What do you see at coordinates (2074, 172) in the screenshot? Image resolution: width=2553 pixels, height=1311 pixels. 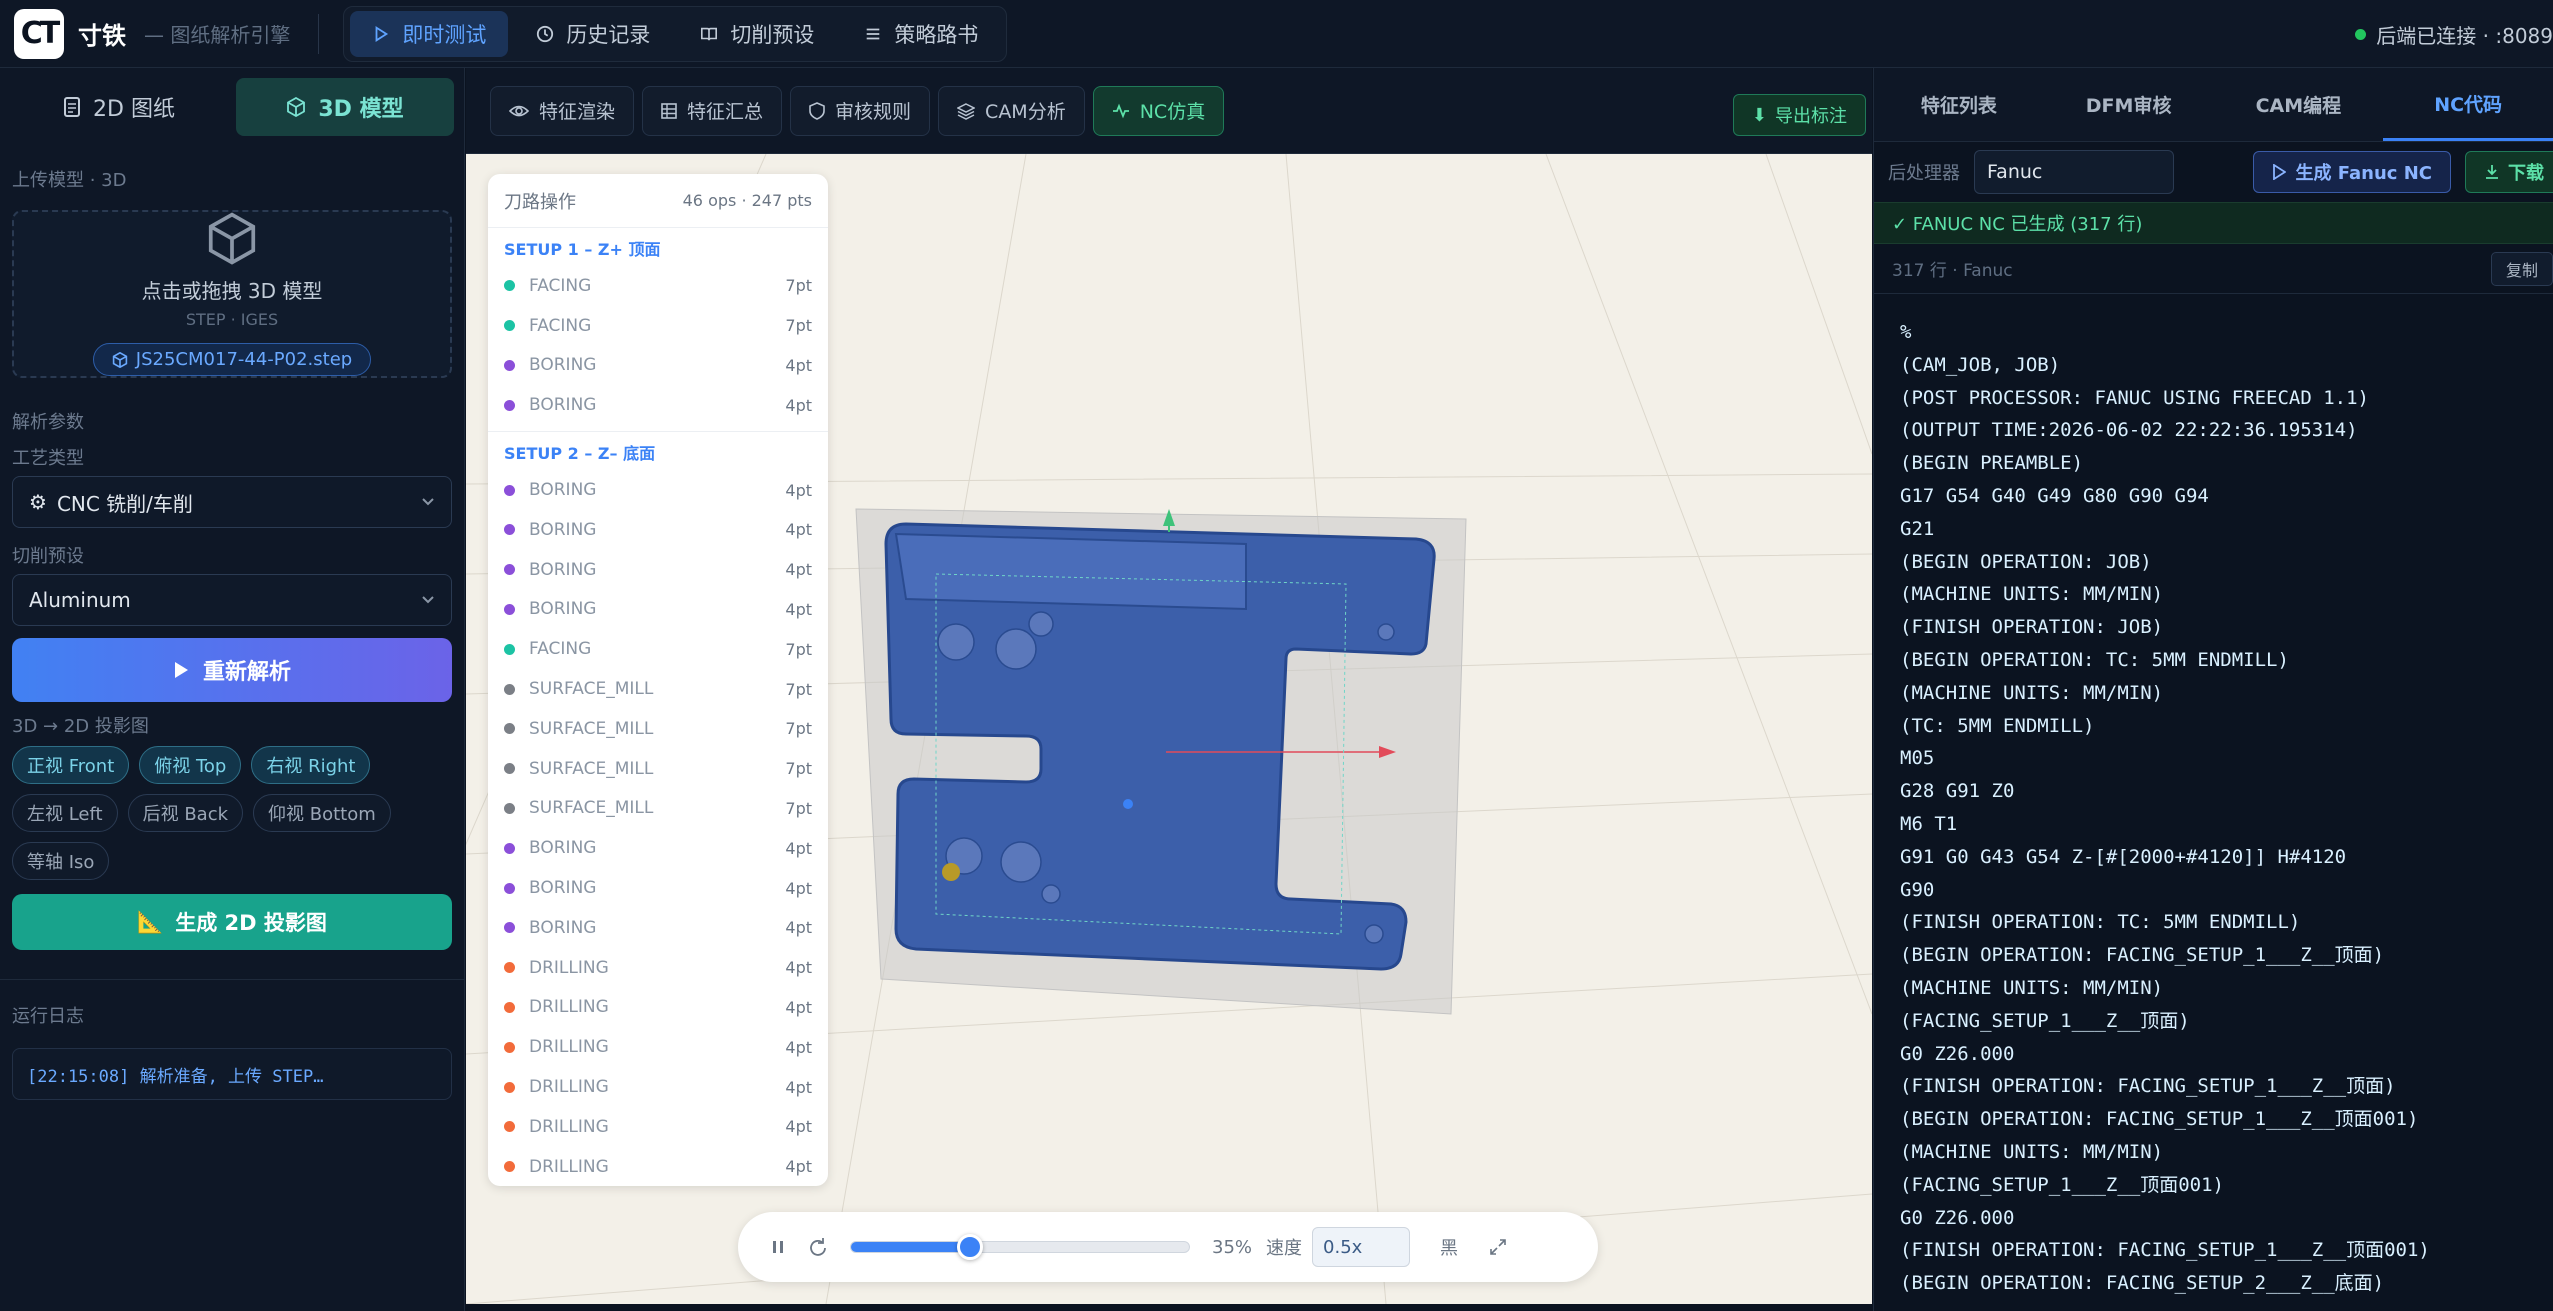 I see `post-processor-input: Fanuc` at bounding box center [2074, 172].